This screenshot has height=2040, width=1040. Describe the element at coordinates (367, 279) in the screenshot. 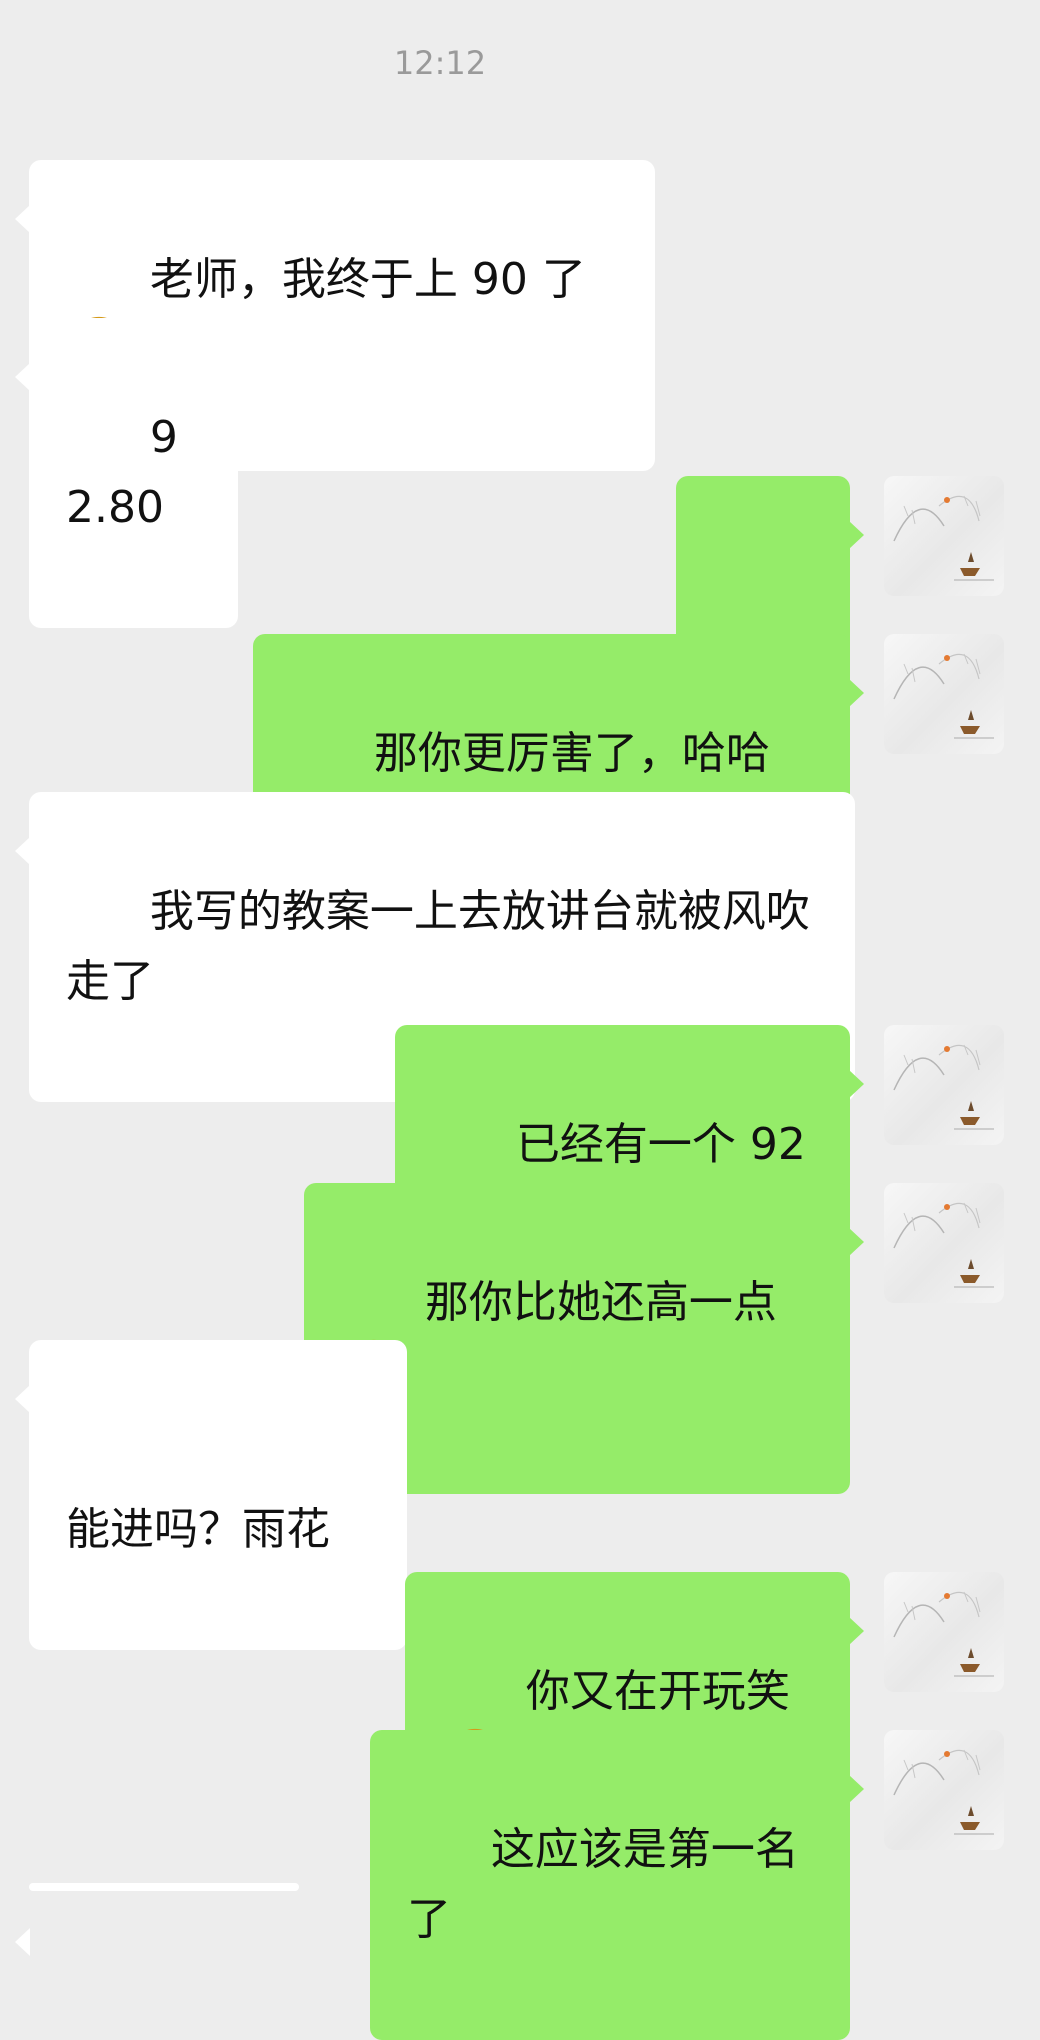

I see `message-text: 老师，我终于上 90 了` at that location.